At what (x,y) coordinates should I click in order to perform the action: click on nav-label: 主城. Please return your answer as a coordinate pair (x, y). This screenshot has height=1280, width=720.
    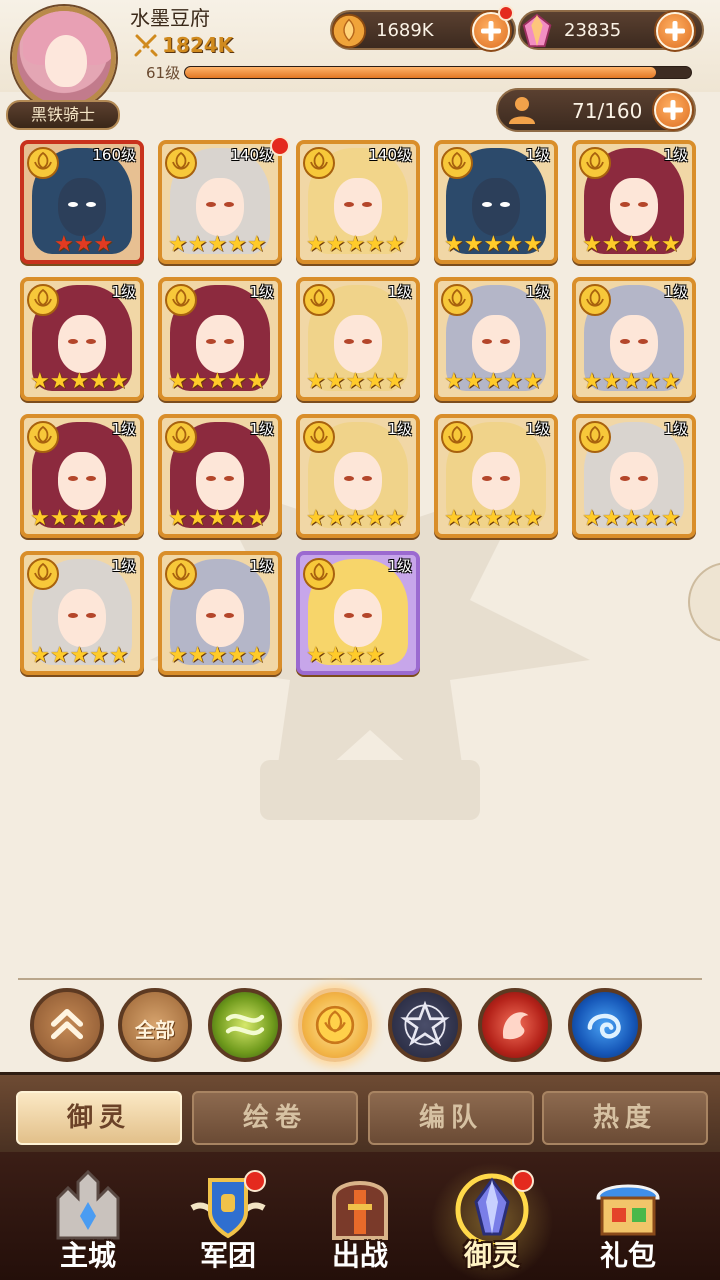
    Looking at the image, I should click on (87, 1255).